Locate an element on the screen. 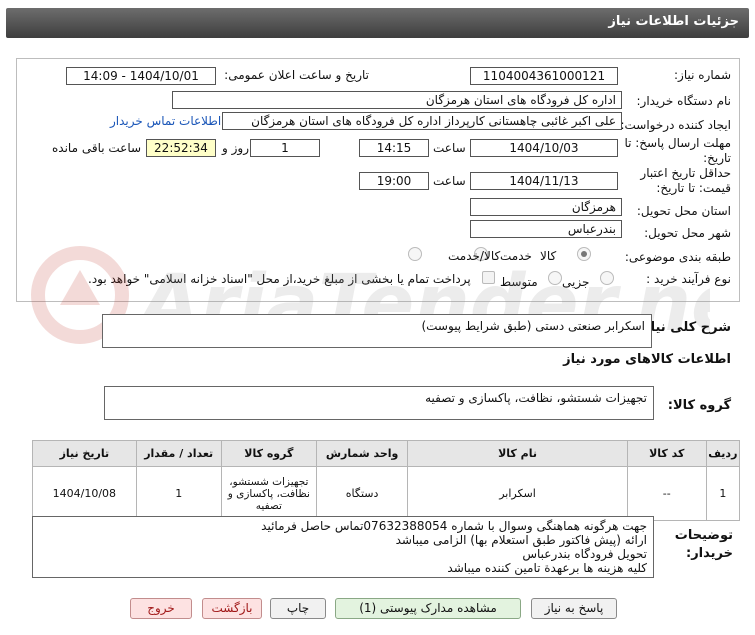  buyer-label: نام دستگاه خریدار: is located at coordinates (684, 101).